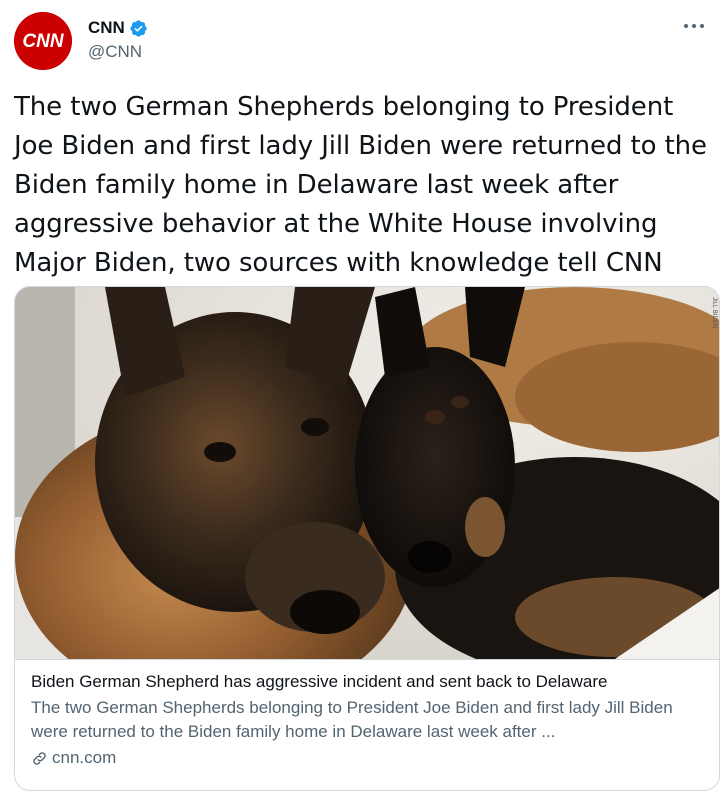 The image size is (722, 806). Describe the element at coordinates (106, 28) in the screenshot. I see `display-name: CNN` at that location.